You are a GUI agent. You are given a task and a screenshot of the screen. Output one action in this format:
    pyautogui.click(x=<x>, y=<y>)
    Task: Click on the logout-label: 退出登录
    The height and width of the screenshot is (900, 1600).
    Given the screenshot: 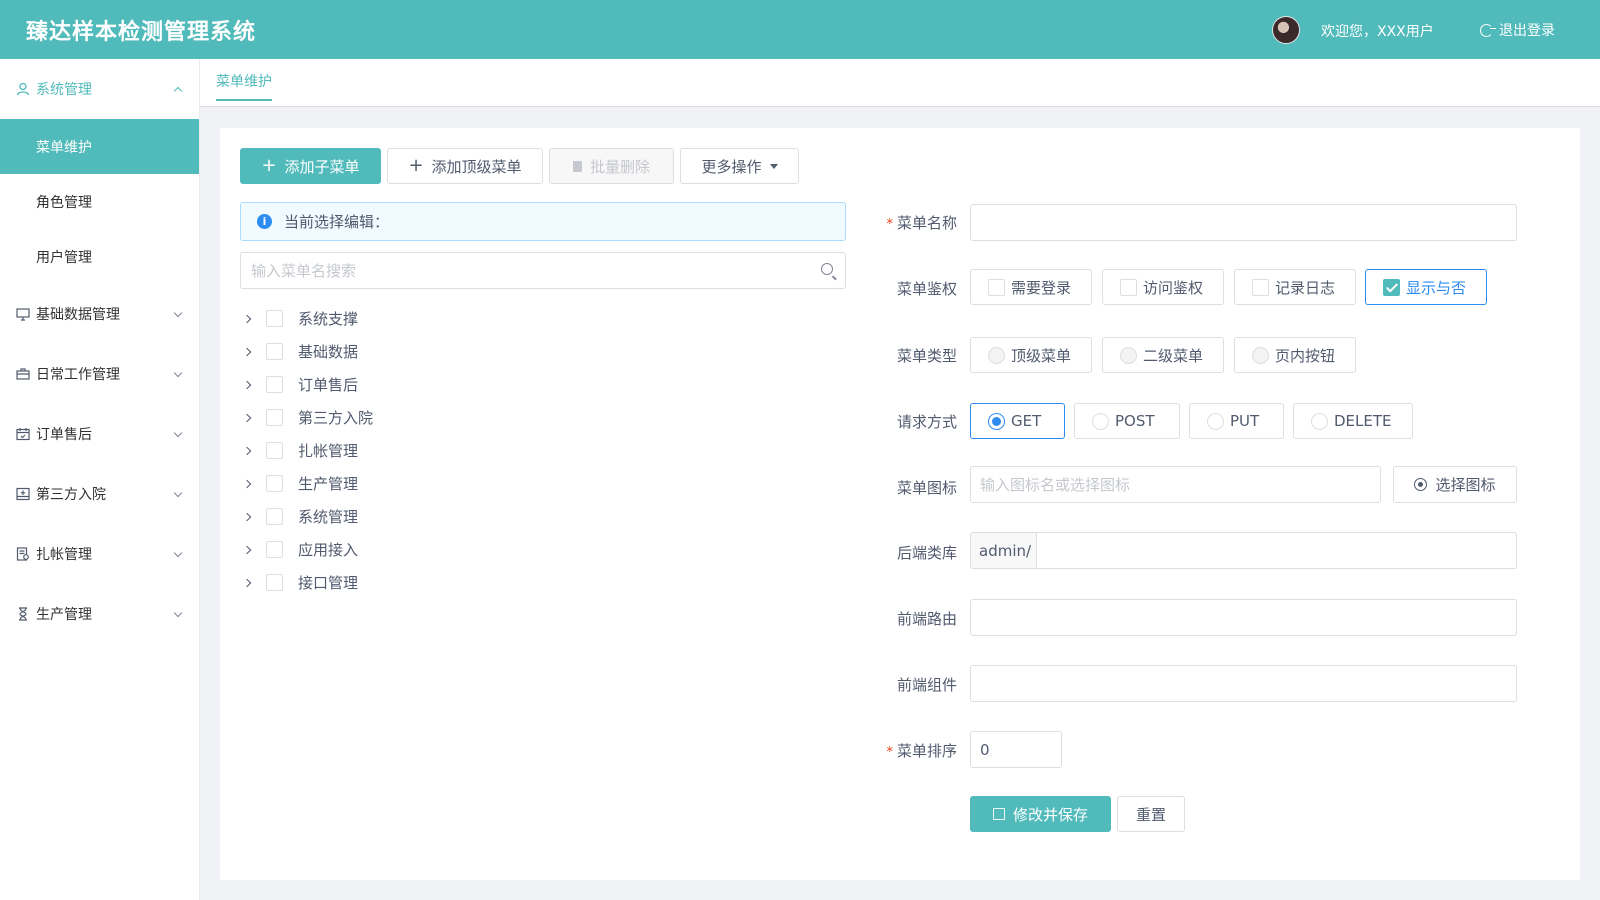 What is the action you would take?
    pyautogui.click(x=1527, y=31)
    